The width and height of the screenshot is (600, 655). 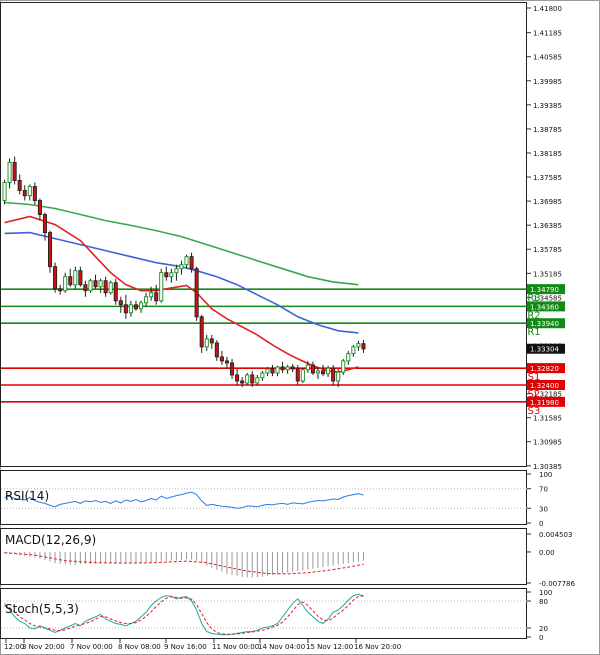 What do you see at coordinates (547, 106) in the screenshot?
I see `price-tick-label: 1.39385` at bounding box center [547, 106].